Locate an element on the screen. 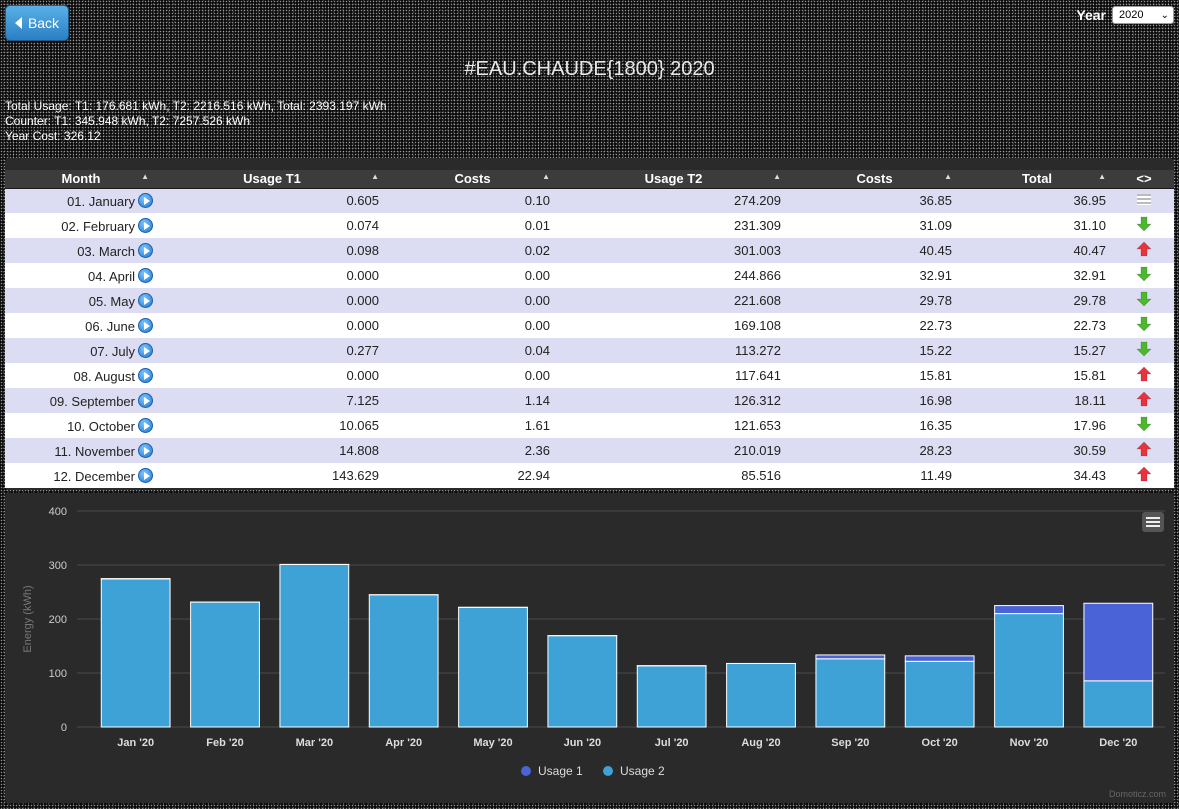 The height and width of the screenshot is (809, 1179). chart-credit: Domoticz.com is located at coordinates (1137, 794).